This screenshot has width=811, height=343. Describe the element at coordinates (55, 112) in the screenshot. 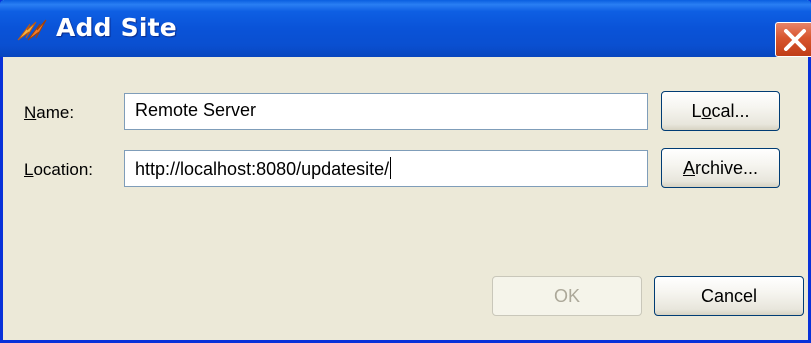

I see `name-label-rest: ame:` at that location.